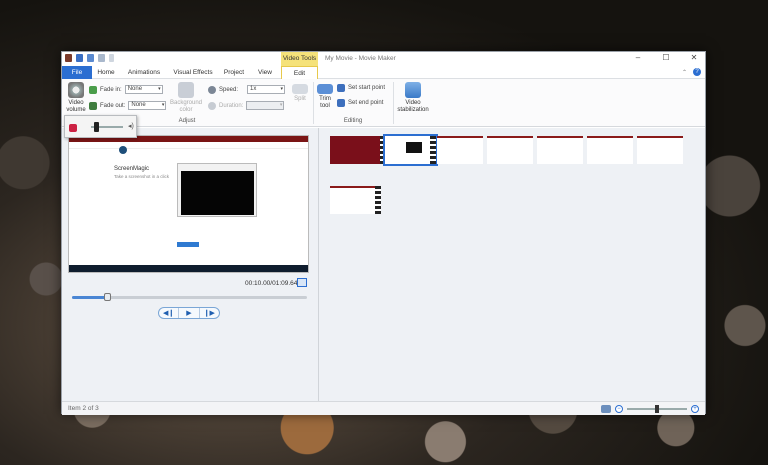 This screenshot has height=465, width=768. What do you see at coordinates (108, 297) in the screenshot?
I see `seek-thumb` at bounding box center [108, 297].